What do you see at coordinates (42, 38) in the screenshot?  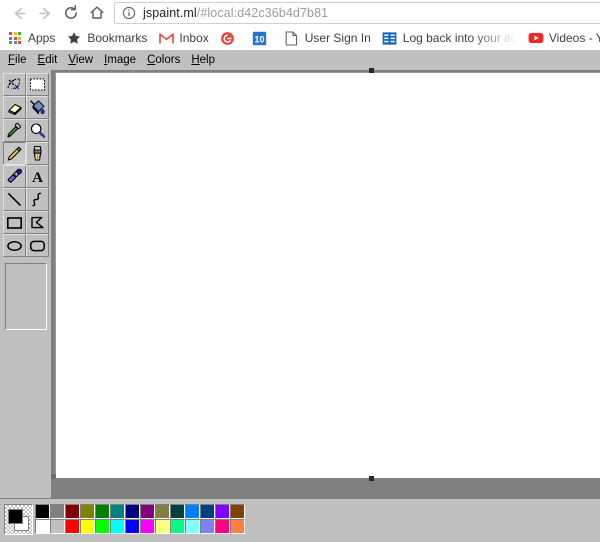 I see `bookmark-label: Apps` at bounding box center [42, 38].